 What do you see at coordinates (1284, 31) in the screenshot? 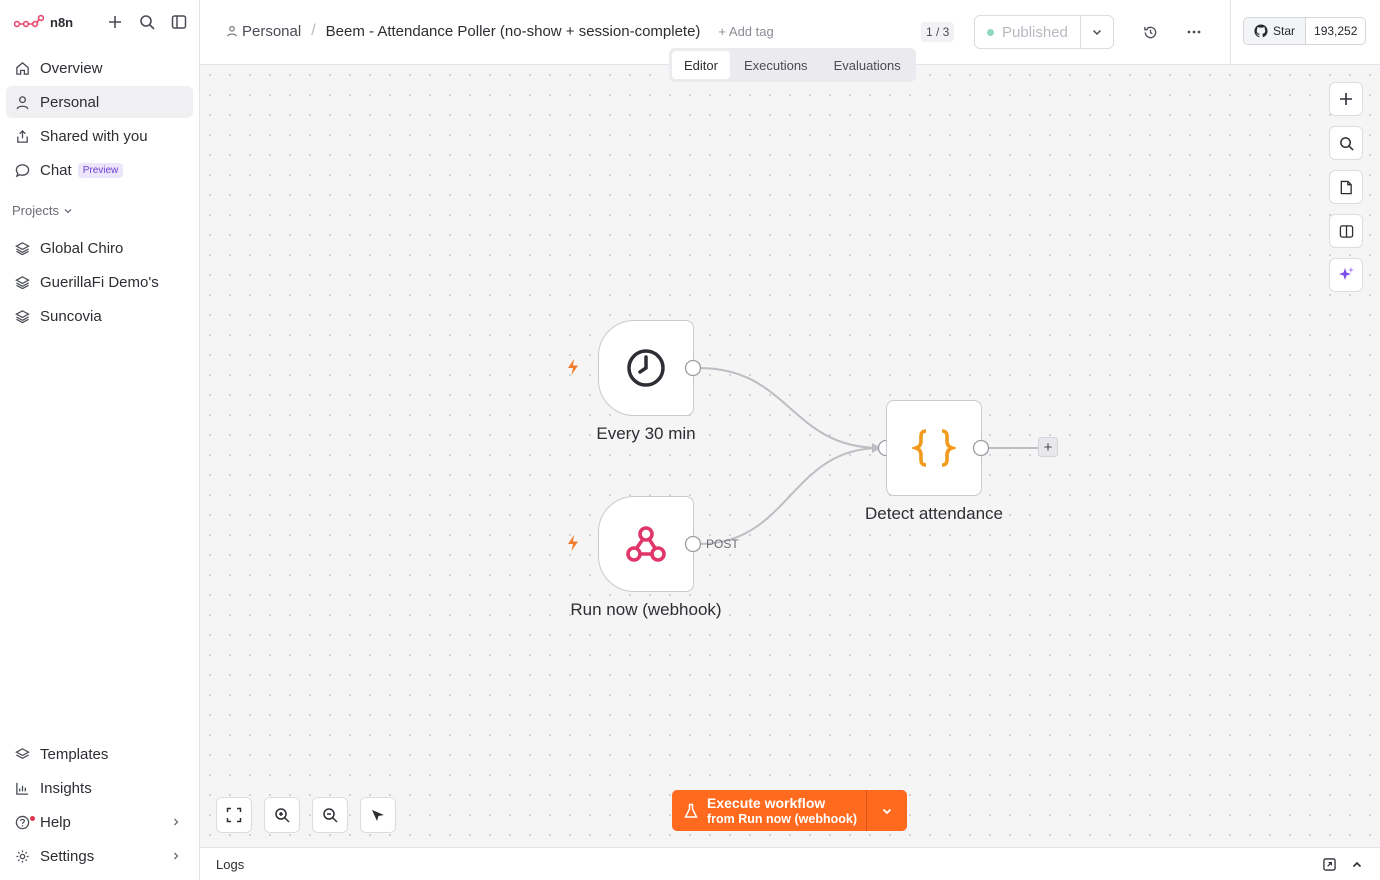
I see `github-star-label: Star` at bounding box center [1284, 31].